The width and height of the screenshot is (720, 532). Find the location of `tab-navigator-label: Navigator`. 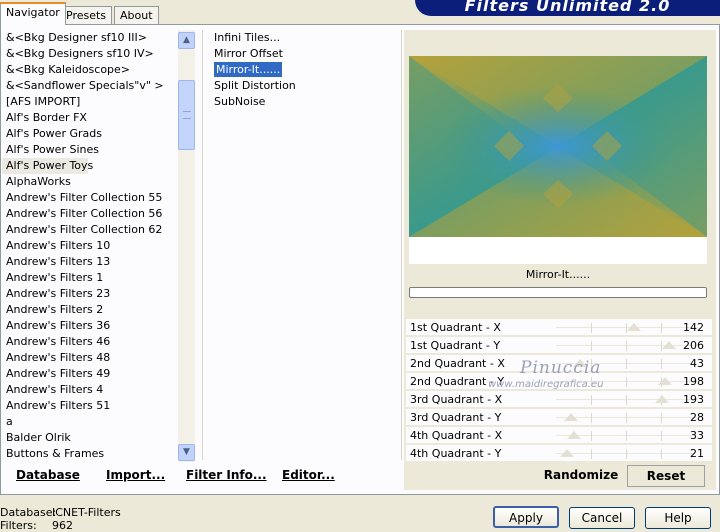

tab-navigator-label: Navigator is located at coordinates (33, 12).